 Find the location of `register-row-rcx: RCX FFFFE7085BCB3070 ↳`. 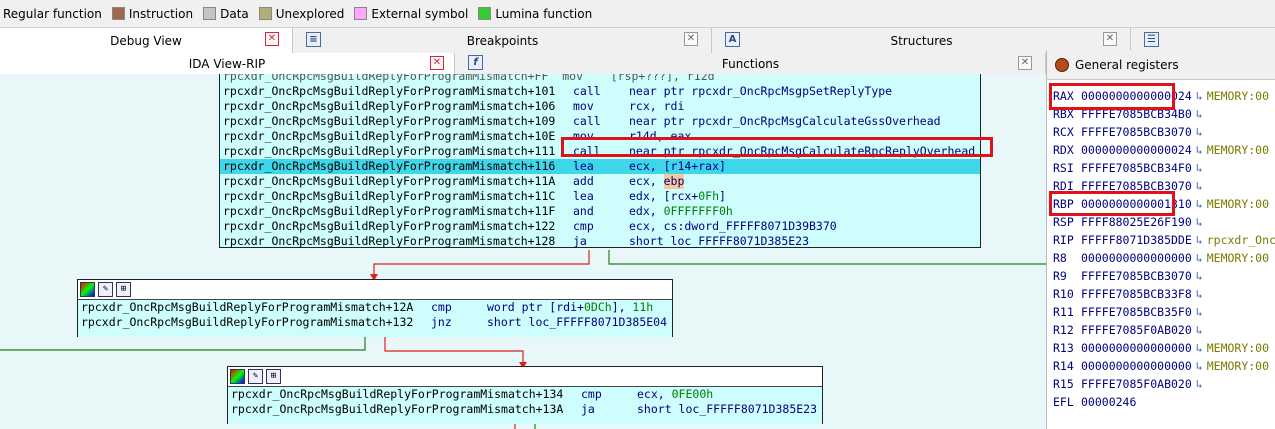

register-row-rcx: RCX FFFFE7085BCB3070 ↳ is located at coordinates (1128, 132).